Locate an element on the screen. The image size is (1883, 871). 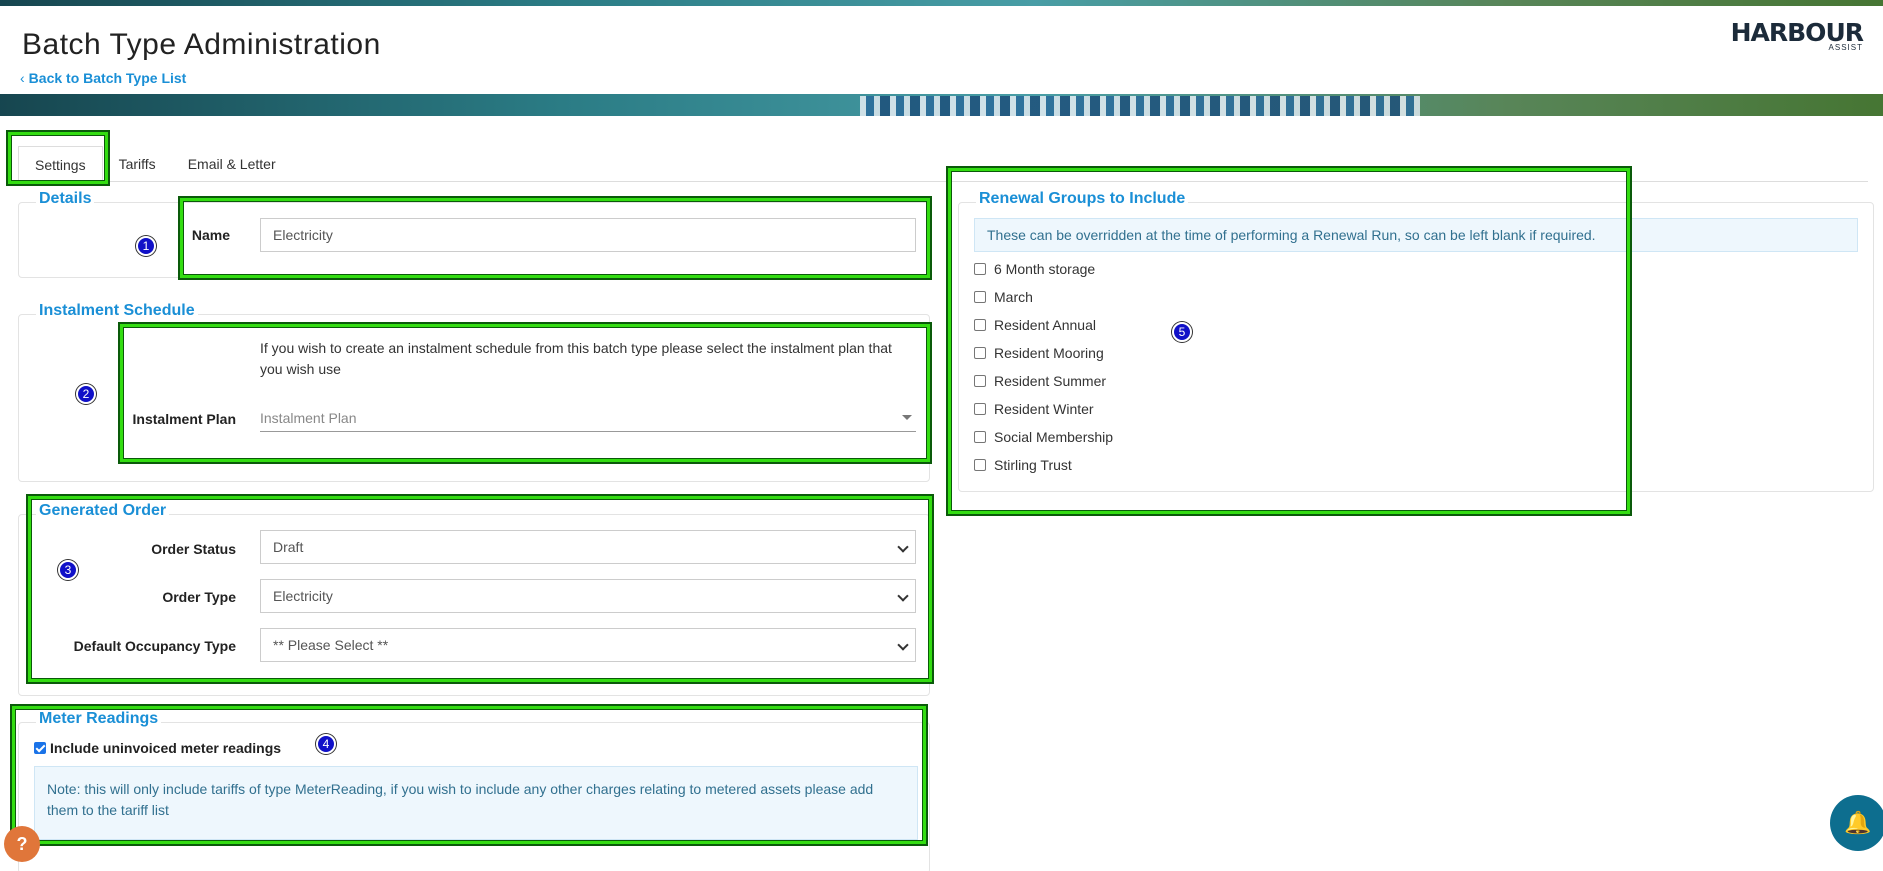
renewal-group-label: Stirling Trust is located at coordinates (1033, 465).